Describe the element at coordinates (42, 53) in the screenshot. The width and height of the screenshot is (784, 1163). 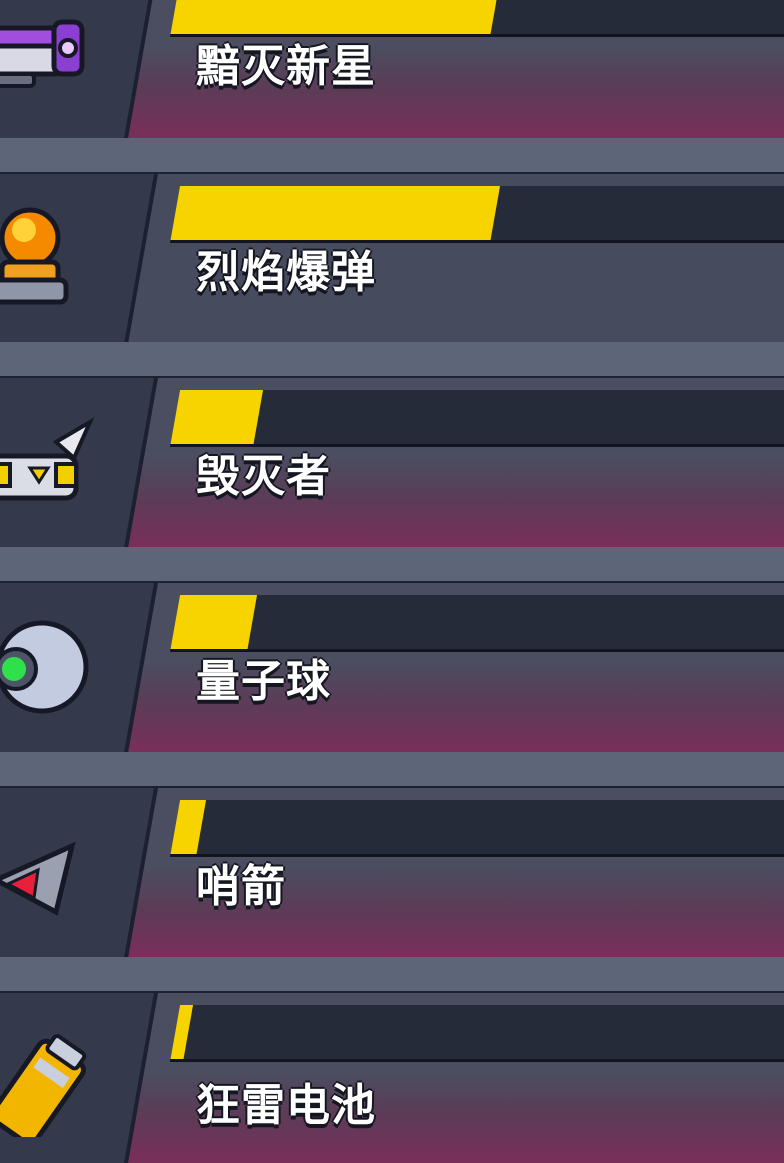
I see `purple-blaster-icon` at that location.